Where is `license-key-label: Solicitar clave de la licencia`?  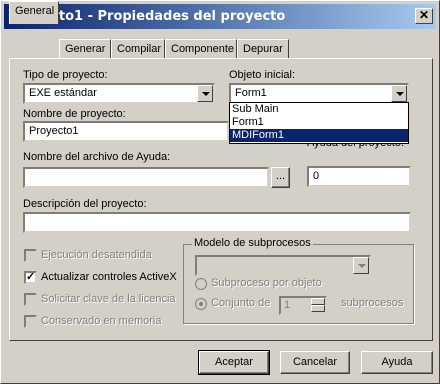 license-key-label: Solicitar clave de la licencia is located at coordinates (108, 299).